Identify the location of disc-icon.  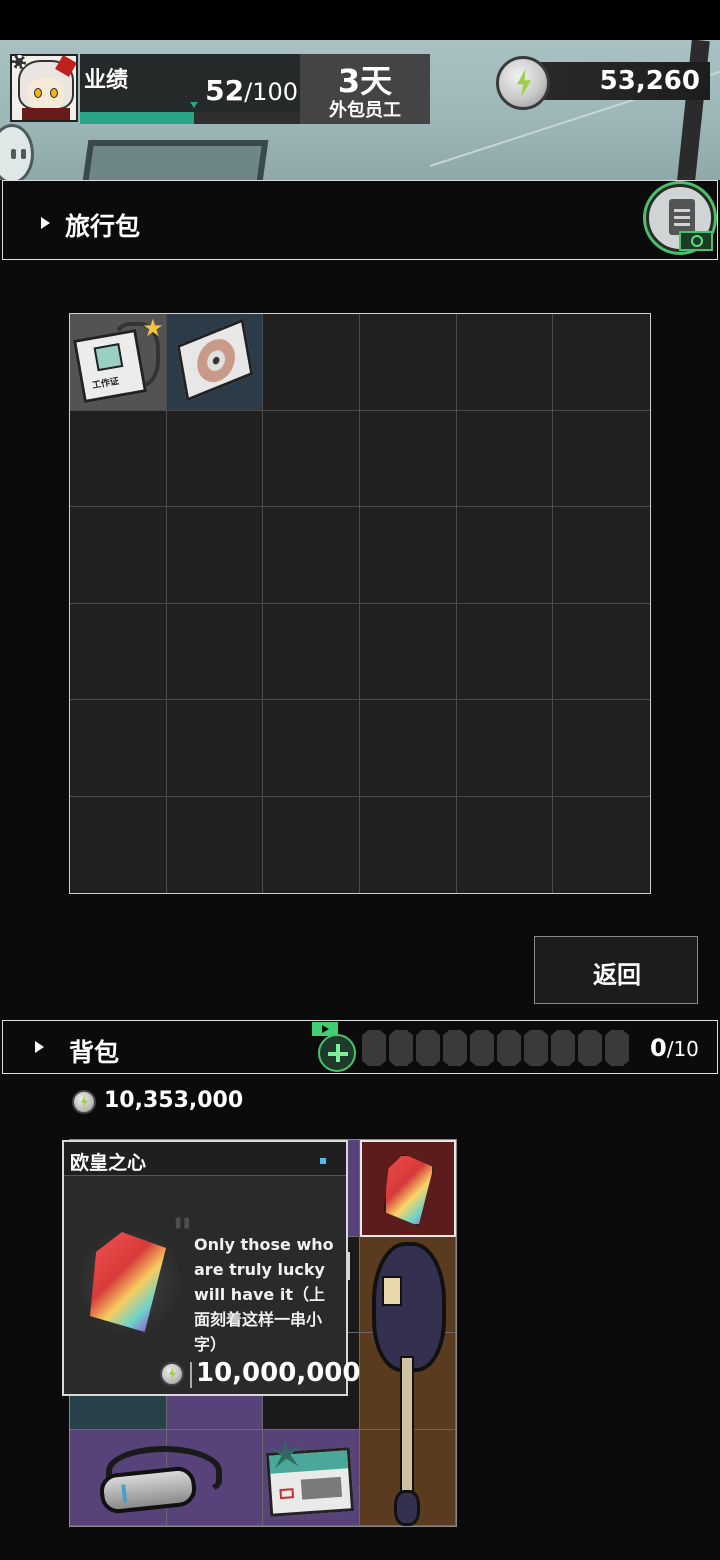
(215, 360).